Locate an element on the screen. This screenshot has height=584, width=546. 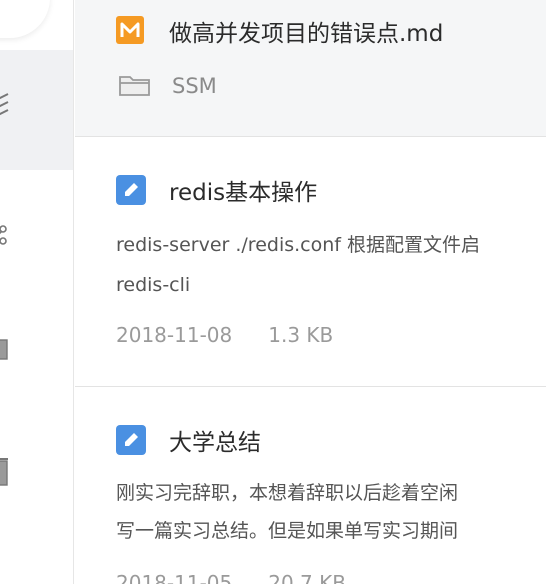
note-title-row: 大学总结 is located at coordinates (188, 440).